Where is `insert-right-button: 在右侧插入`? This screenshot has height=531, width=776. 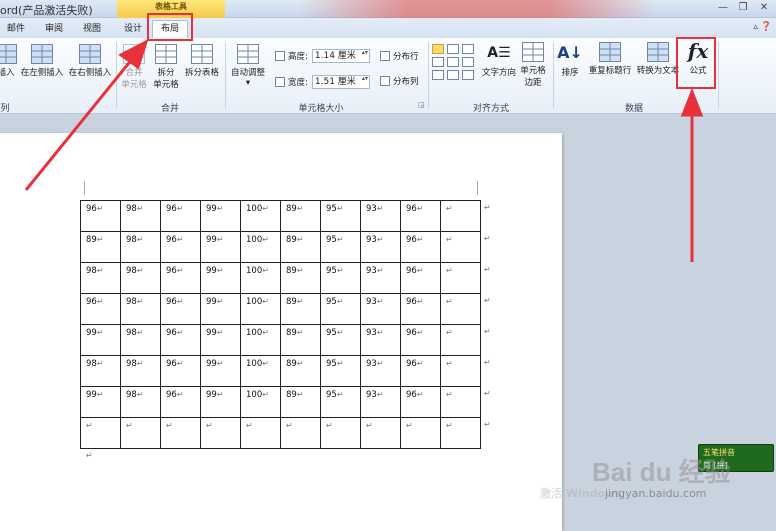 insert-right-button: 在右侧插入 is located at coordinates (90, 61).